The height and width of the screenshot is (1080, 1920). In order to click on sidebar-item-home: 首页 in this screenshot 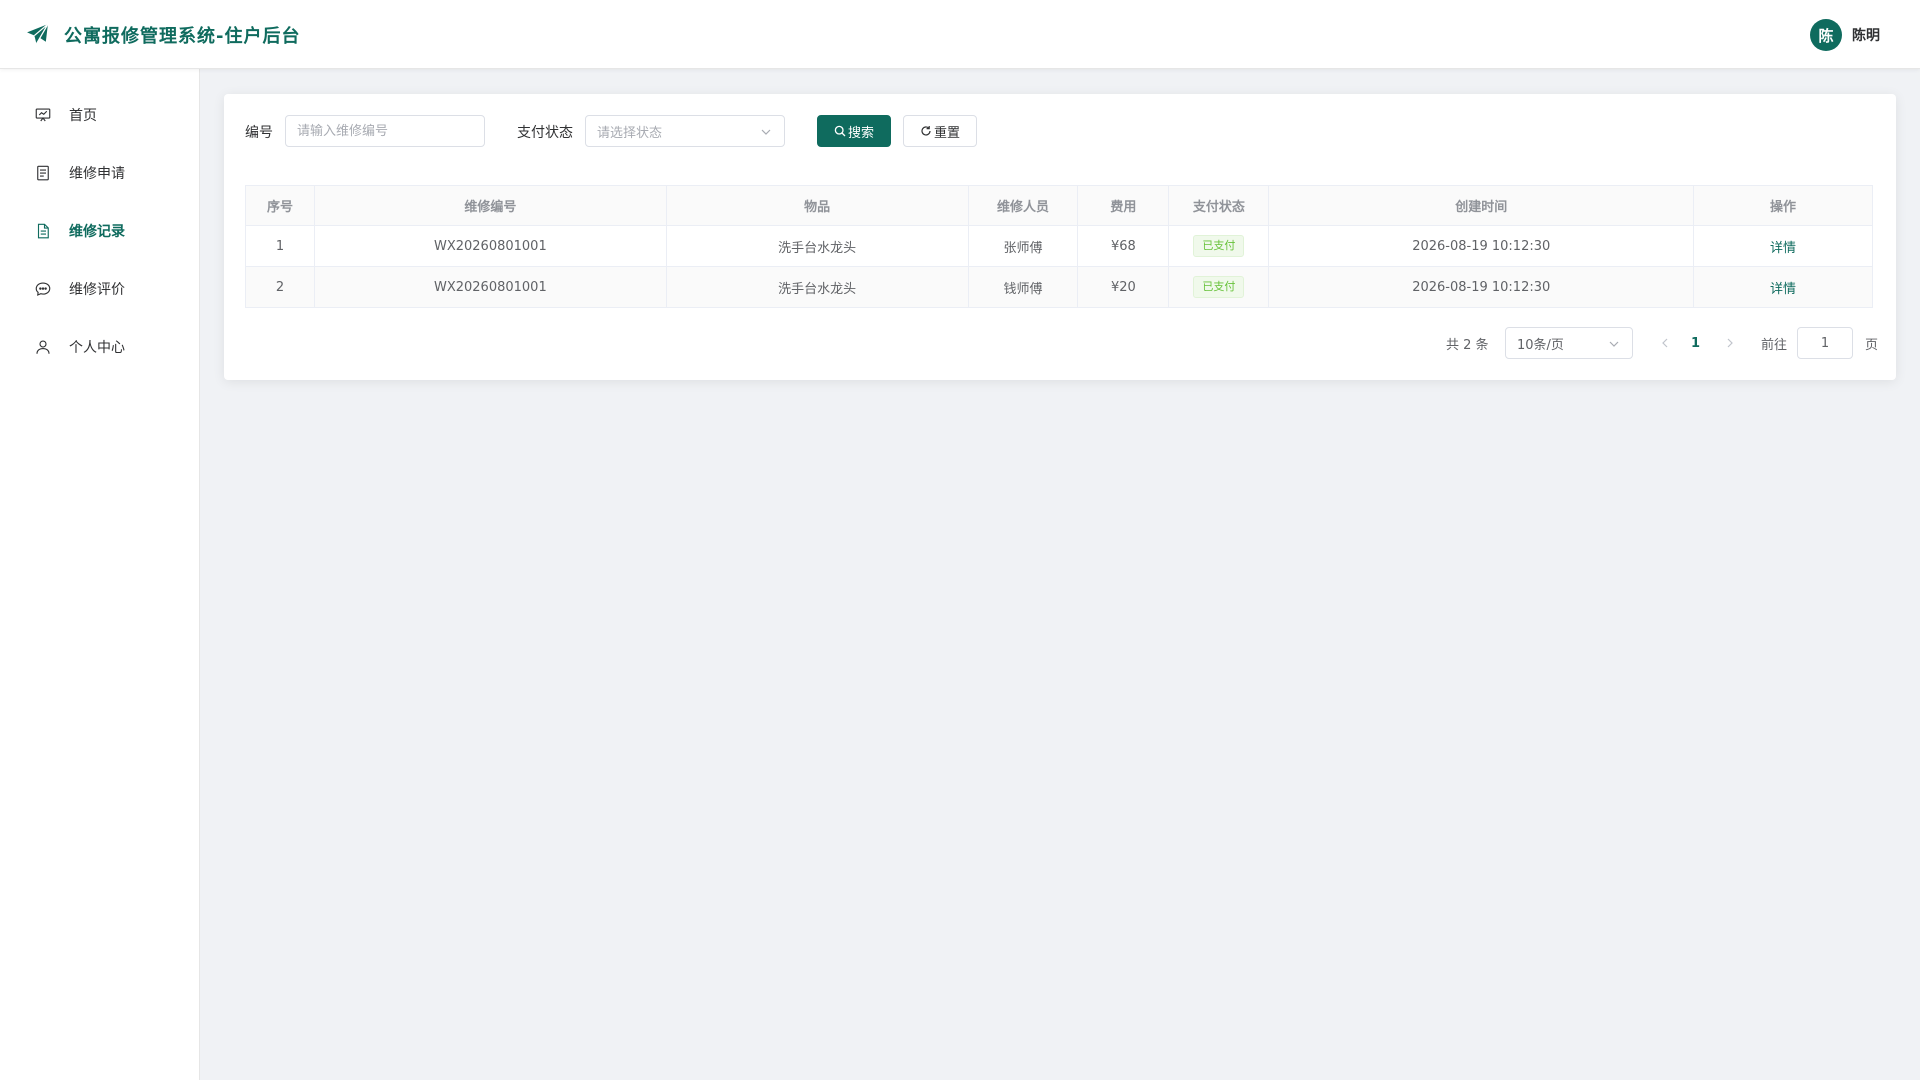, I will do `click(99, 115)`.